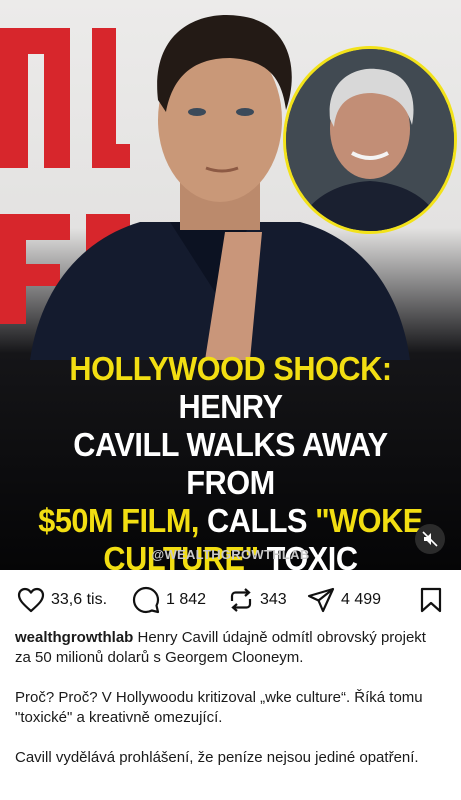  What do you see at coordinates (321, 600) in the screenshot?
I see `share-icon` at bounding box center [321, 600].